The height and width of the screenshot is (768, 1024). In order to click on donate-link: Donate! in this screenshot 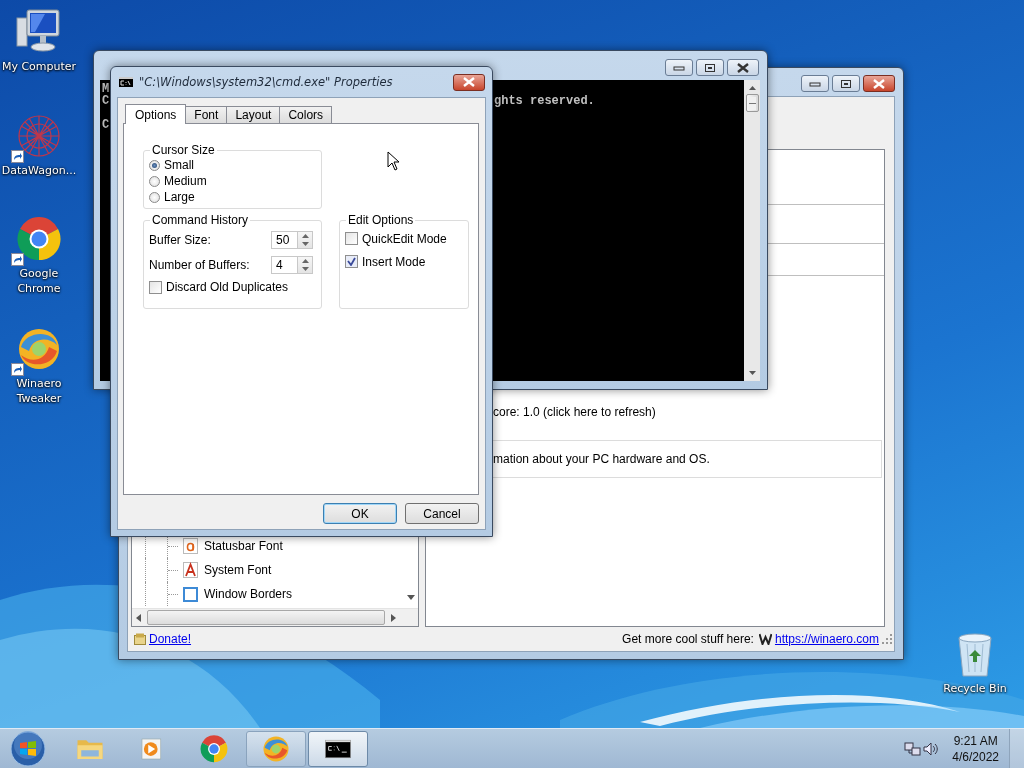, I will do `click(170, 639)`.